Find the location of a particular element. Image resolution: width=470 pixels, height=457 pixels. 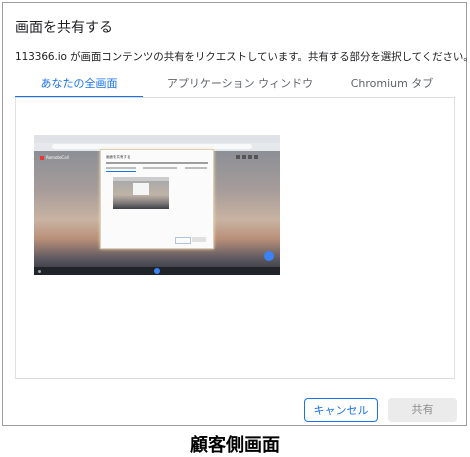

source-tabs: あなたの全画面 アプリケーション ウィンドウ Chromium タブ is located at coordinates (235, 84).